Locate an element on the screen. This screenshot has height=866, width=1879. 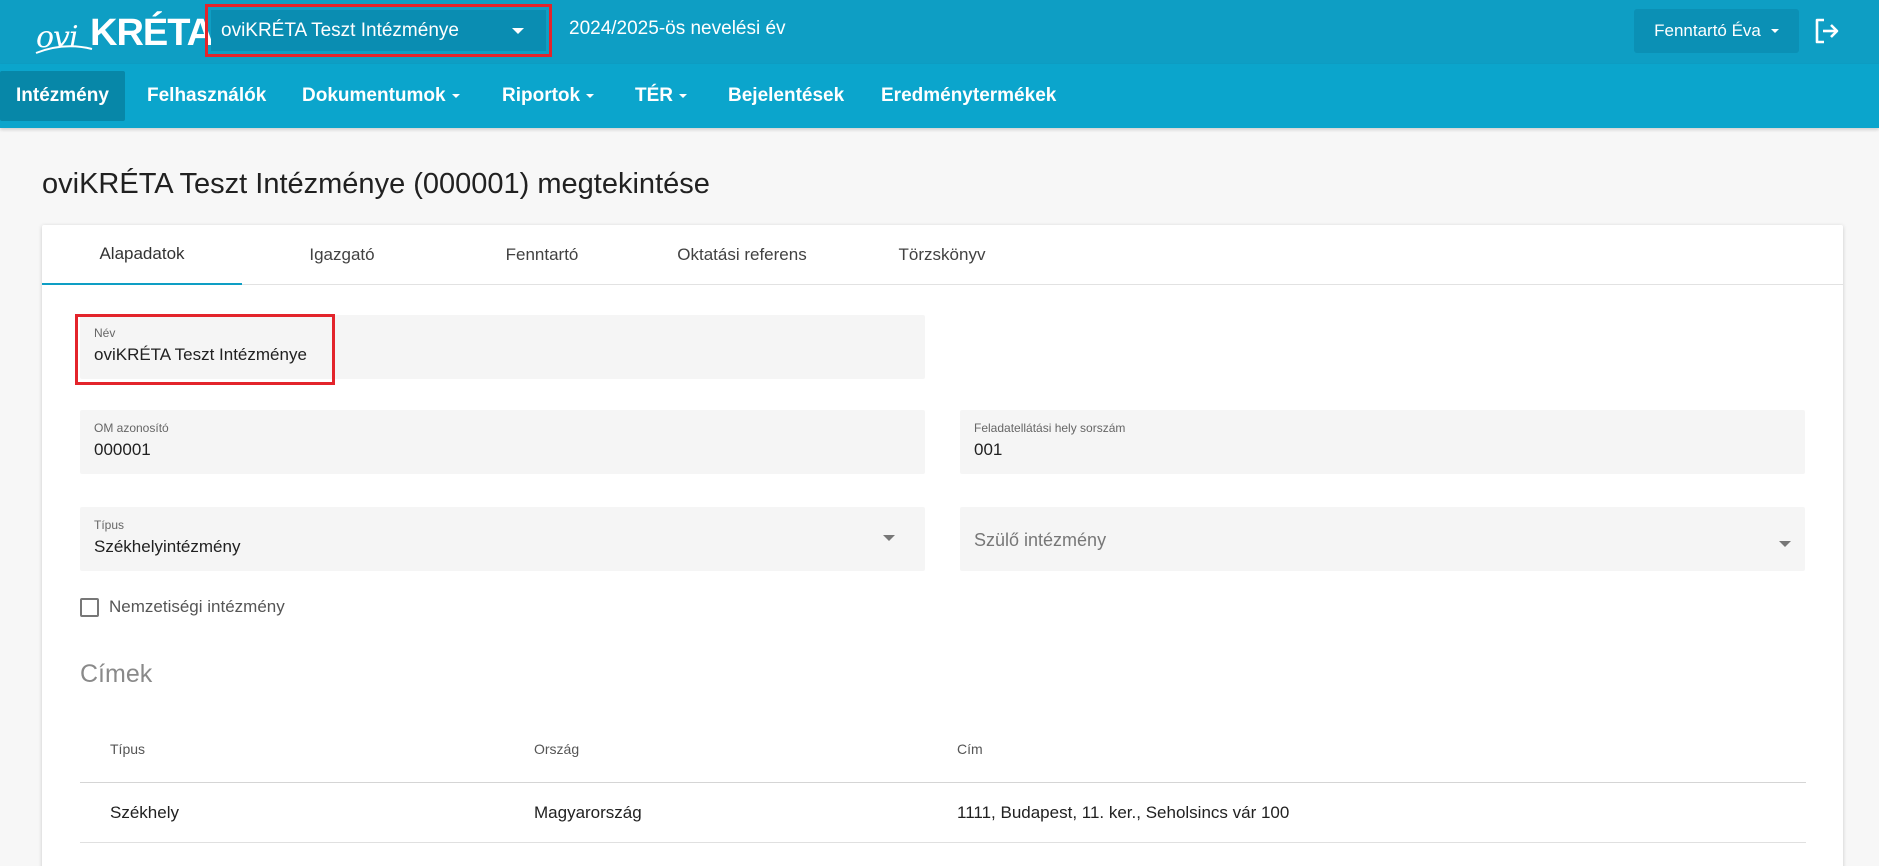
nav-item-ter: TÉR is located at coordinates (661, 96).